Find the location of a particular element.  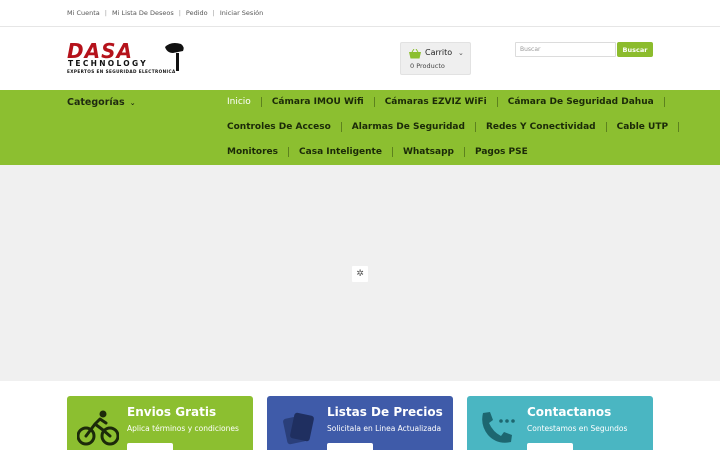

wishlist-link: Mi Lista De Deseos is located at coordinates (143, 13).